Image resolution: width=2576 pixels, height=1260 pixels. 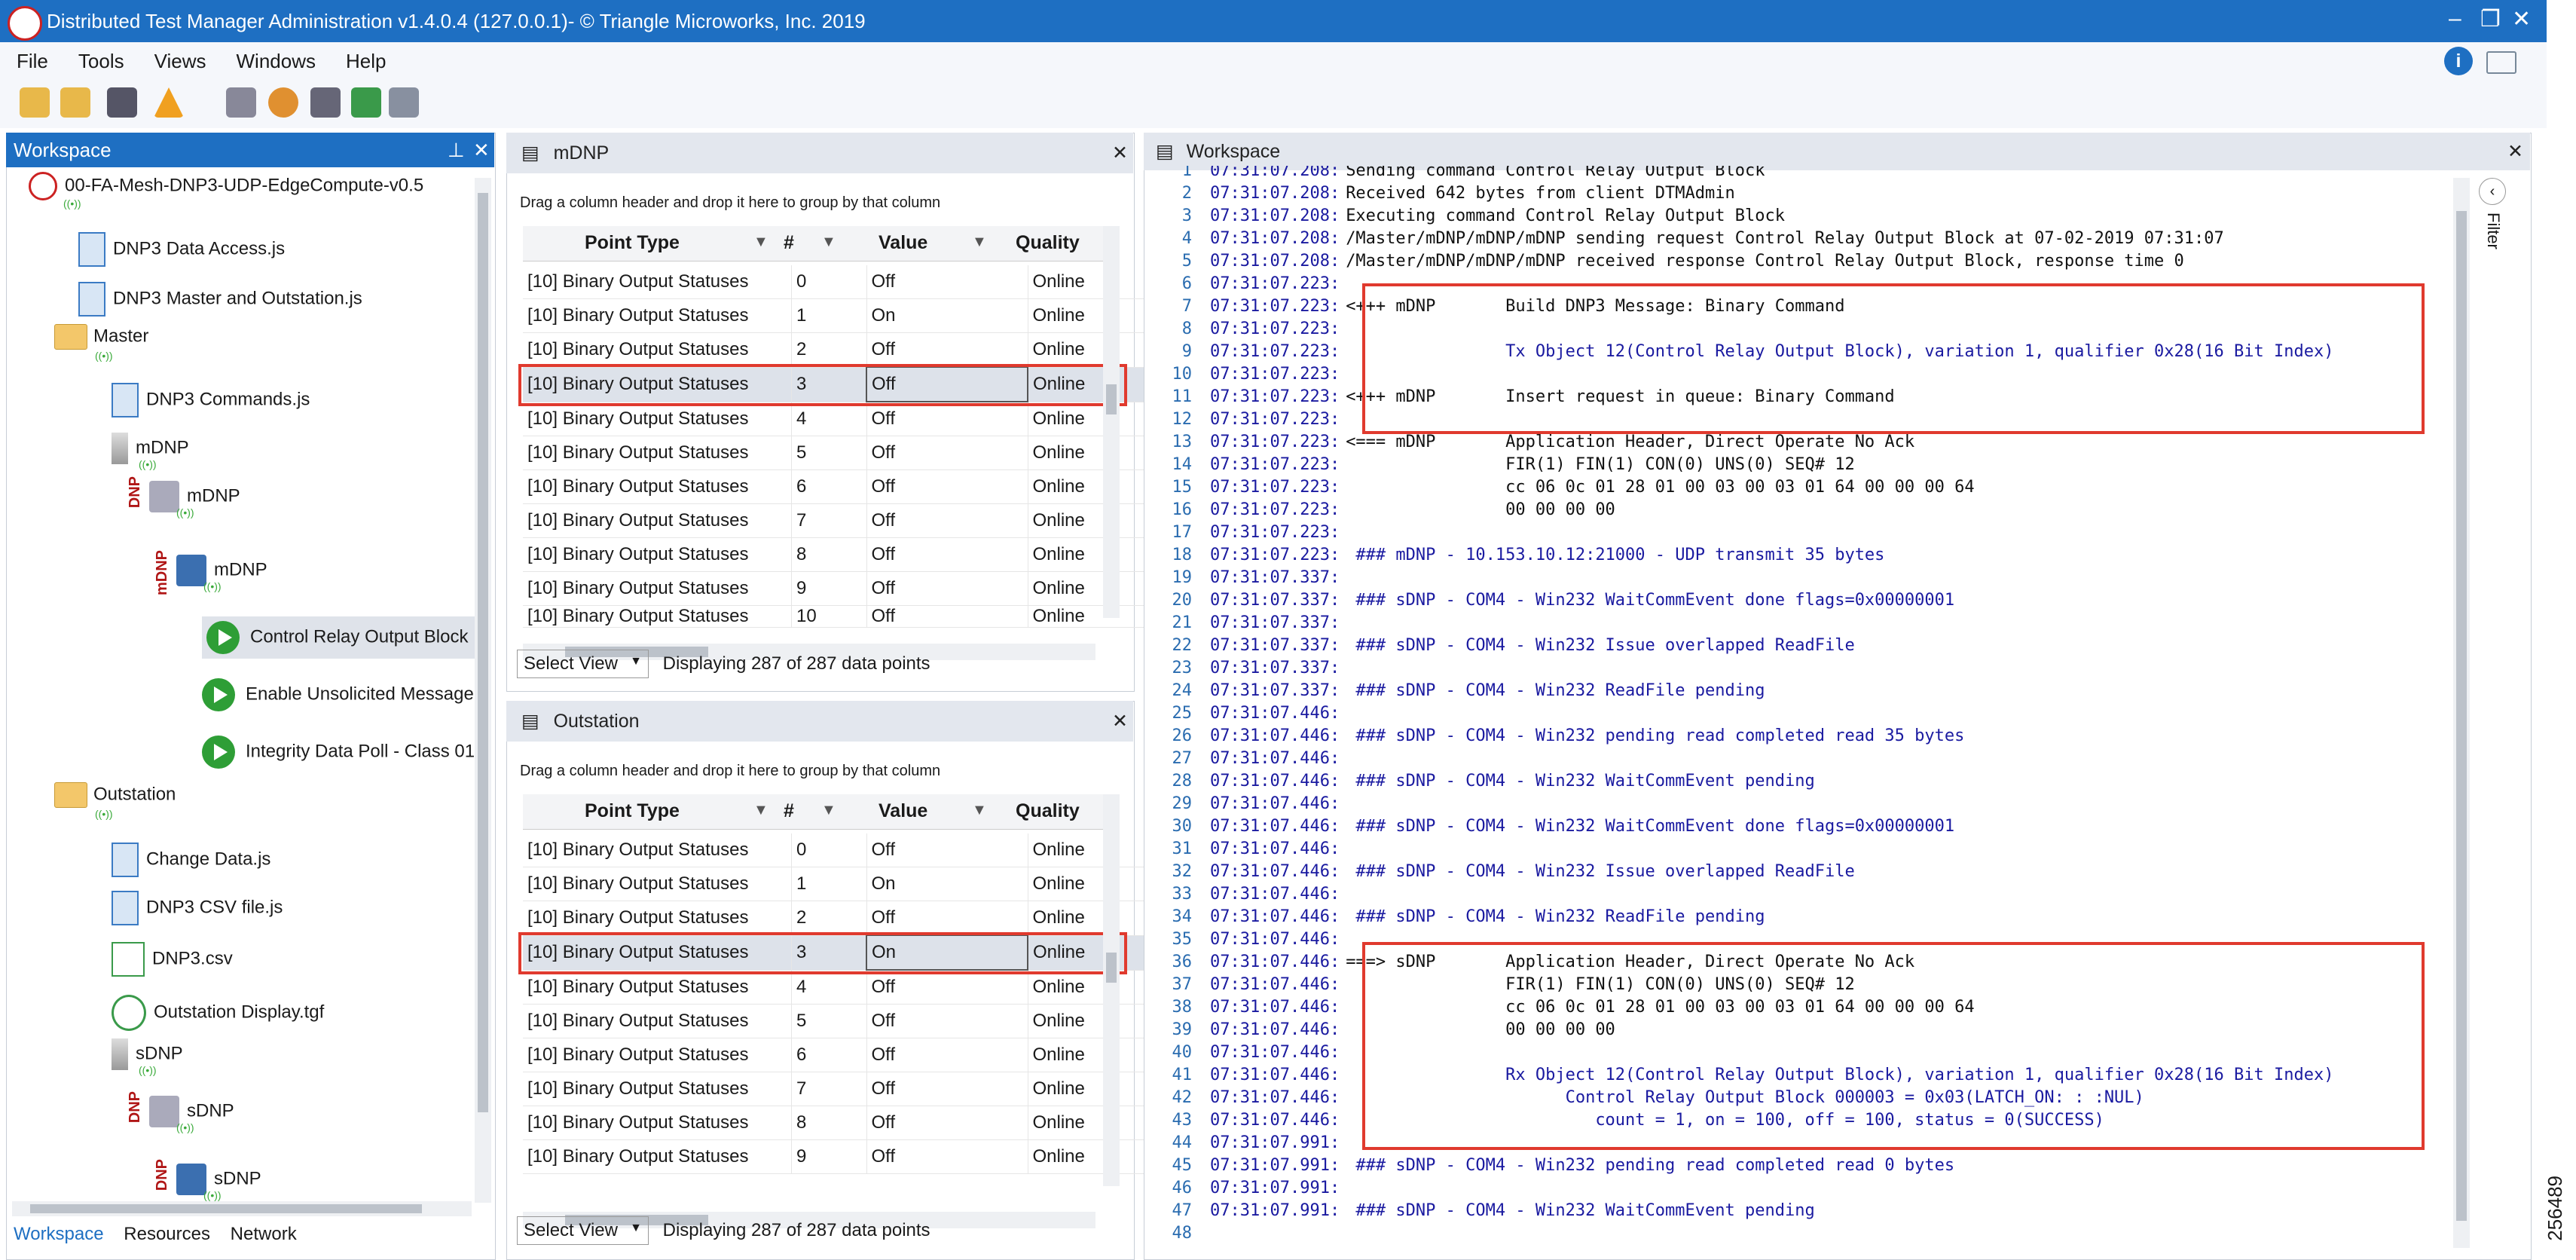 I want to click on outstation-close-icon: ✕, so click(x=1120, y=721).